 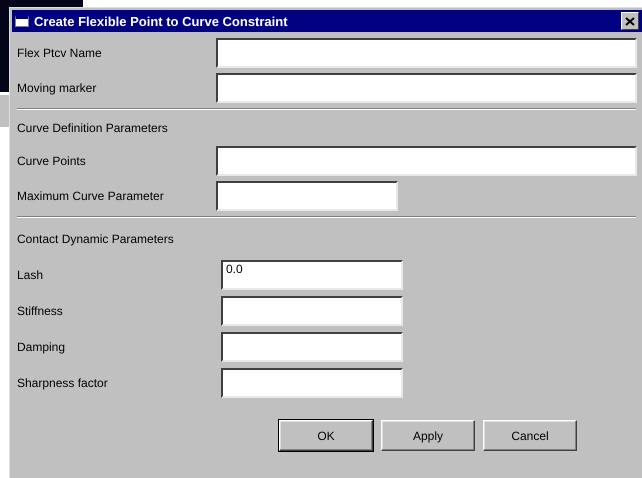 What do you see at coordinates (428, 435) in the screenshot?
I see `apply-button: Apply` at bounding box center [428, 435].